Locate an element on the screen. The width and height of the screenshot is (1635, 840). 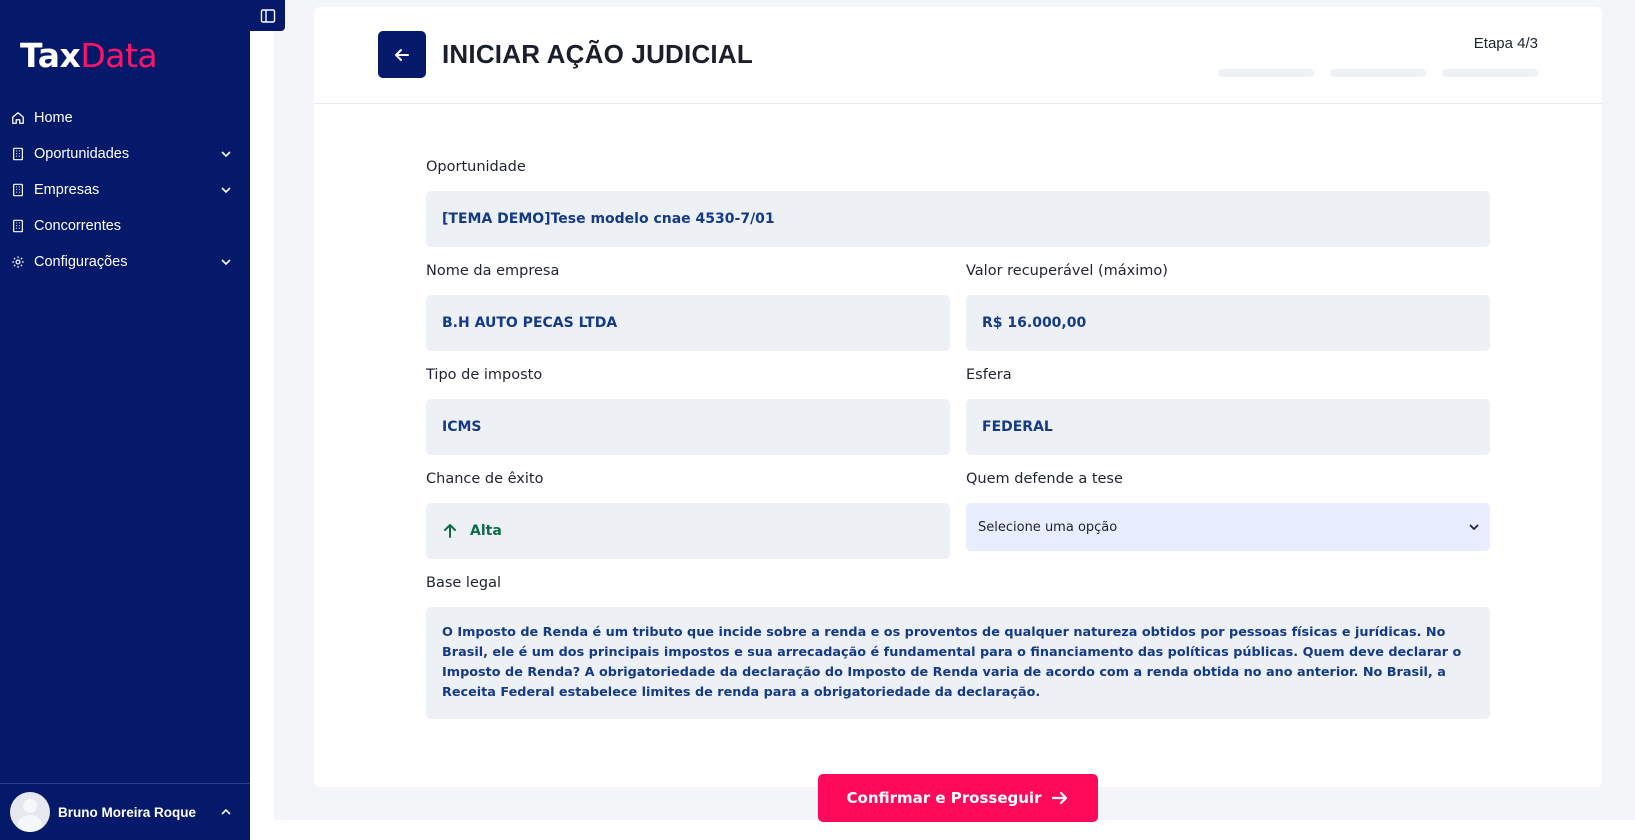
sidebar-item-label: Empresas is located at coordinates (67, 190).